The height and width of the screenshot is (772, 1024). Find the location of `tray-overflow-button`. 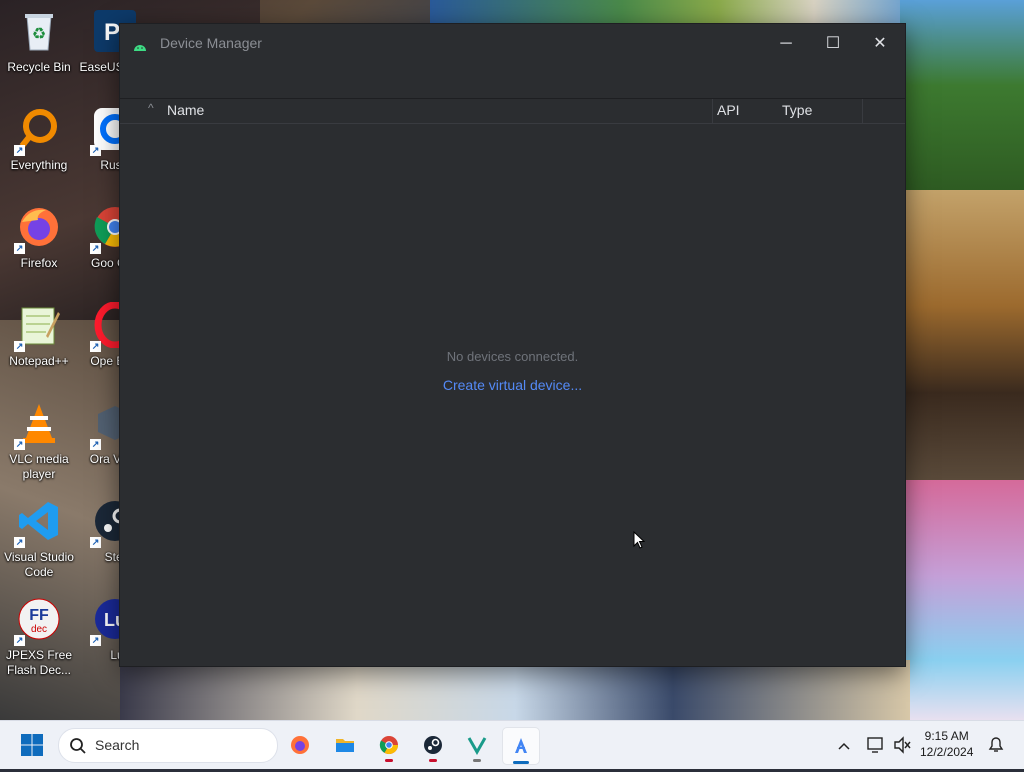

tray-overflow-button is located at coordinates (844, 745).